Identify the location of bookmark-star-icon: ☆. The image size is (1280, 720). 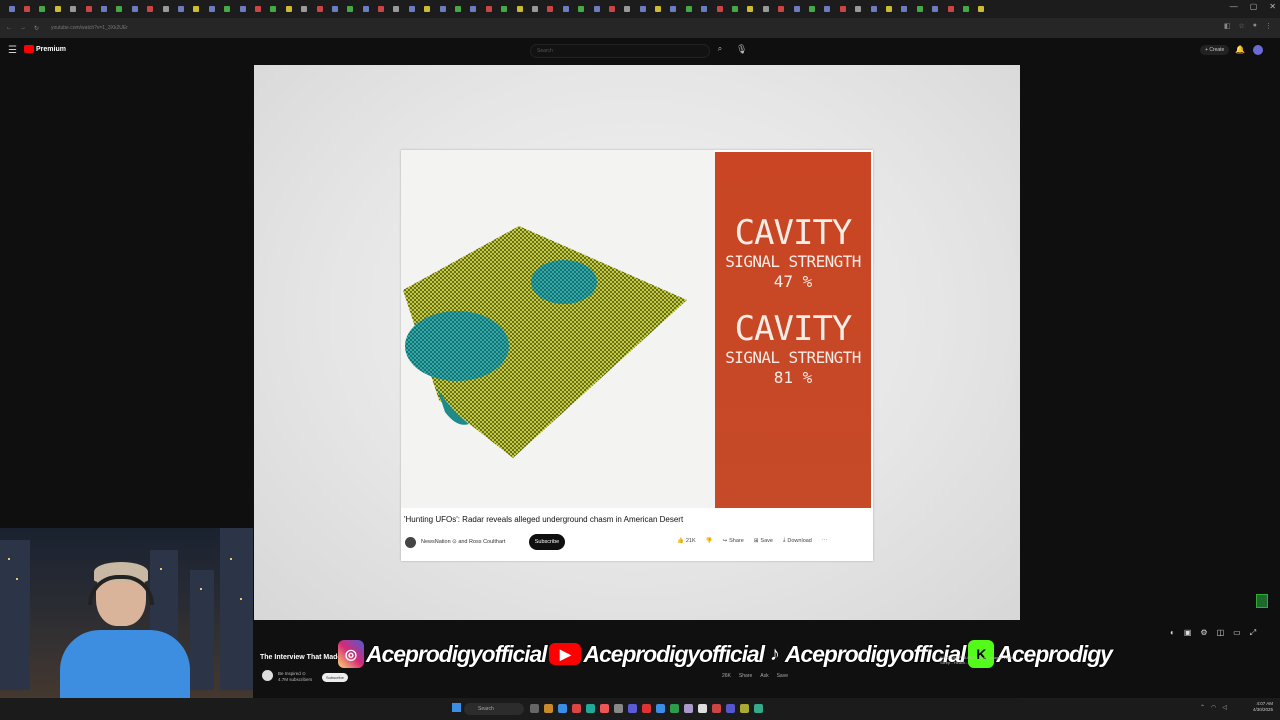
(1241, 26).